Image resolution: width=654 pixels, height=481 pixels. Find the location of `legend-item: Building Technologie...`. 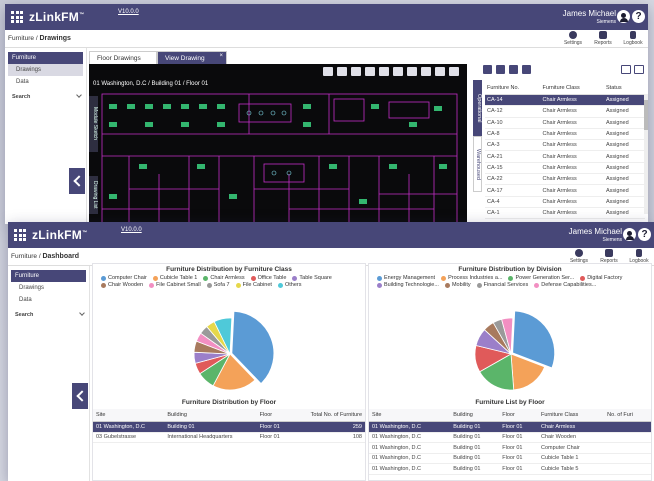

legend-item: Building Technologie... is located at coordinates (408, 285).